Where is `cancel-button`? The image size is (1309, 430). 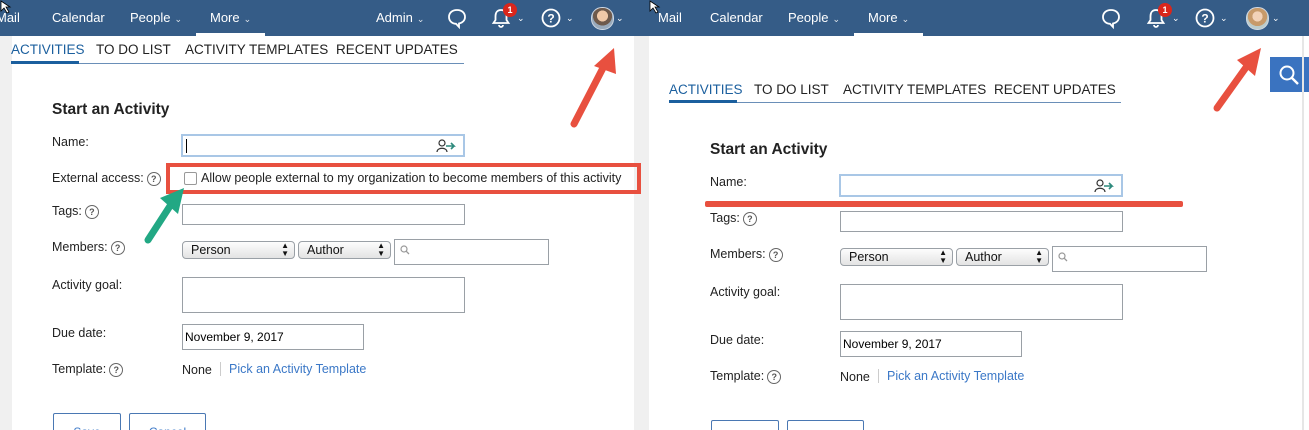 cancel-button is located at coordinates (825, 425).